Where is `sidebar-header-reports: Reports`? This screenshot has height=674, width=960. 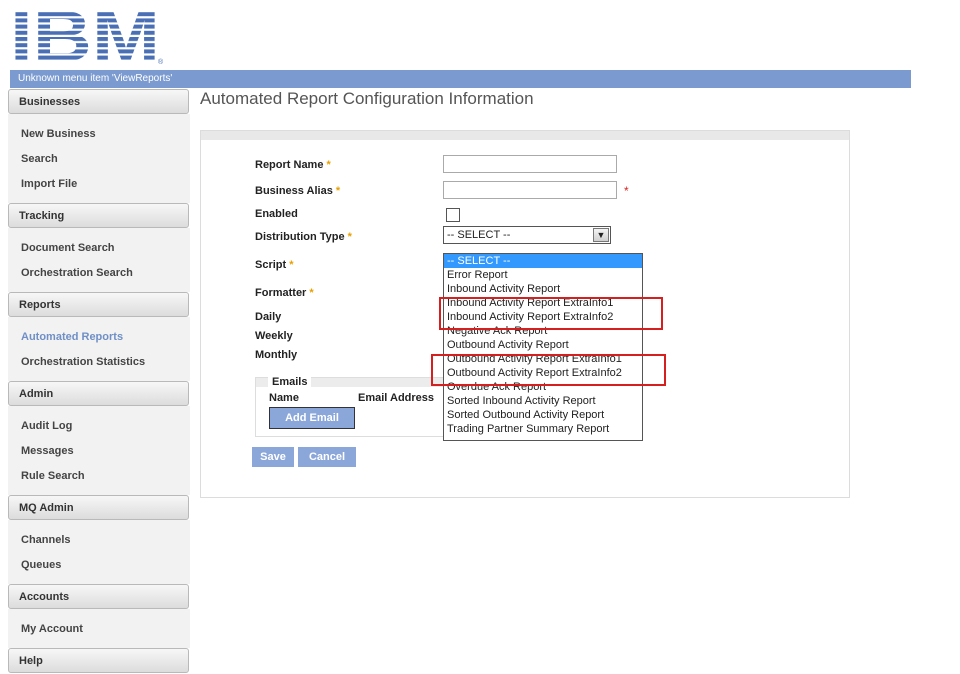 sidebar-header-reports: Reports is located at coordinates (98, 304).